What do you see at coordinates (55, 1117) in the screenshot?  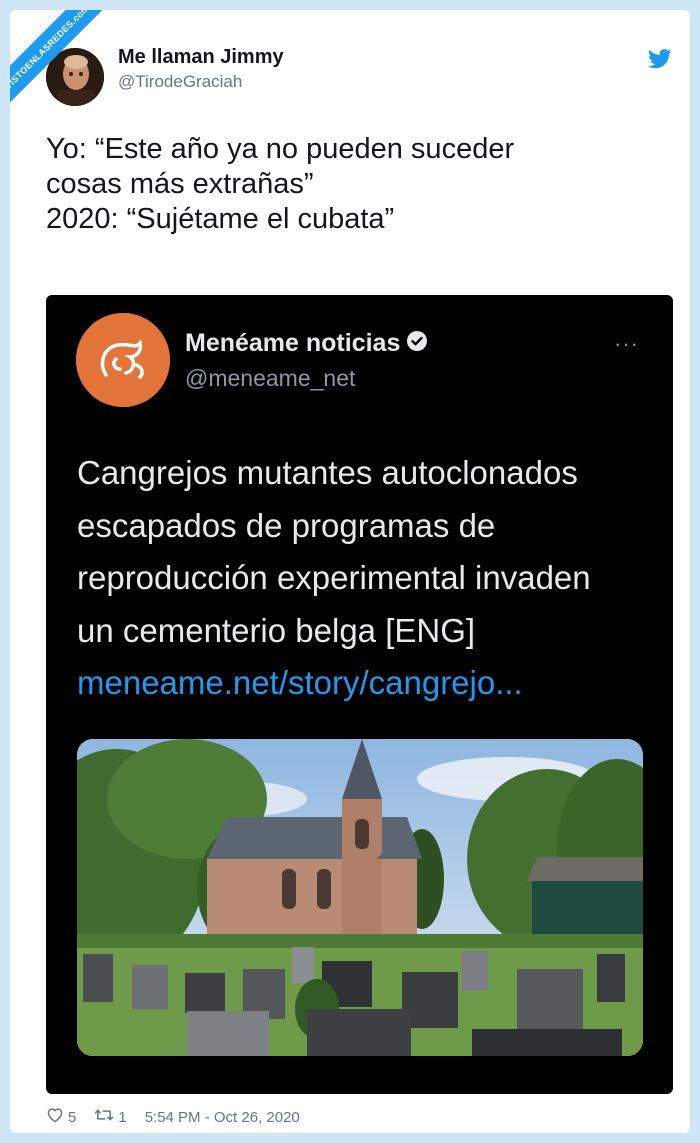 I see `heart-icon` at bounding box center [55, 1117].